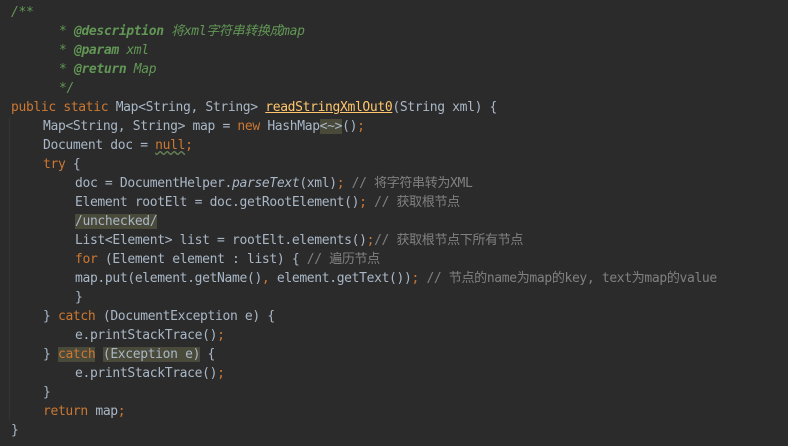 This screenshot has height=446, width=788. I want to click on code-line: * @description 将xml字符串转换成map, so click(182, 31).